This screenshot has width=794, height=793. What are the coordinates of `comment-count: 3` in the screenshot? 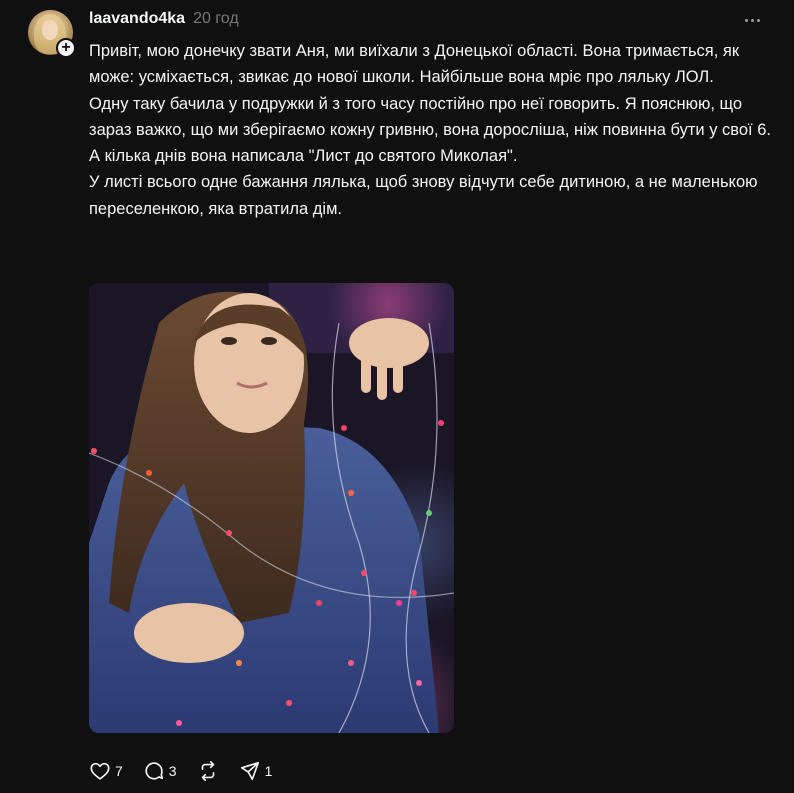 It's located at (172, 771).